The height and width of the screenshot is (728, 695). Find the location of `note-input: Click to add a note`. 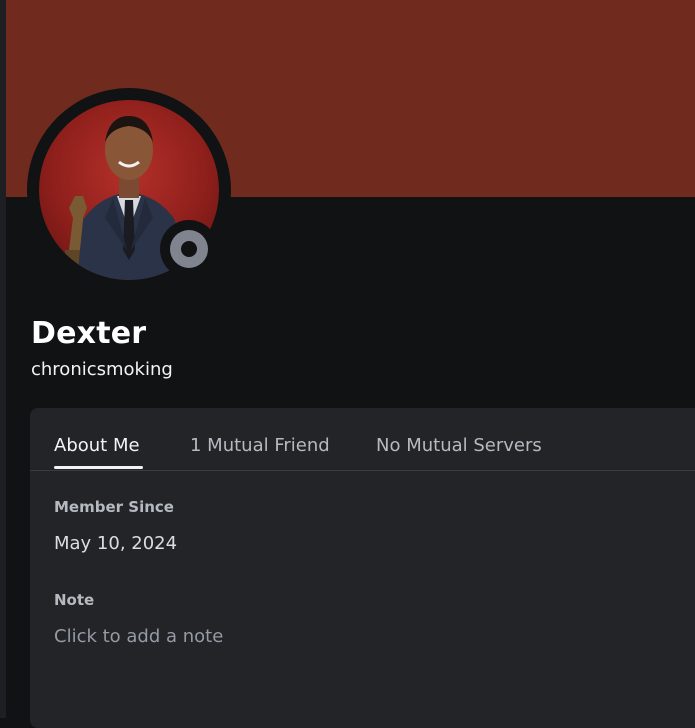

note-input: Click to add a note is located at coordinates (354, 638).